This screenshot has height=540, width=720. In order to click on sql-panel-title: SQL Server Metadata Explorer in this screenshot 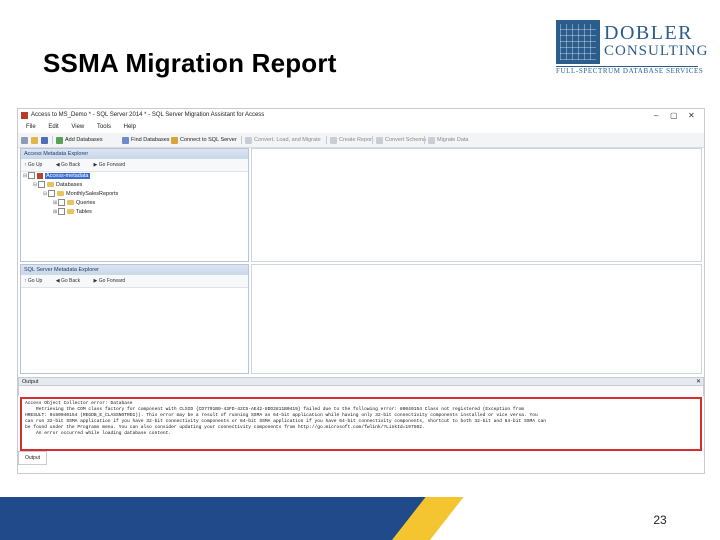, I will do `click(134, 270)`.